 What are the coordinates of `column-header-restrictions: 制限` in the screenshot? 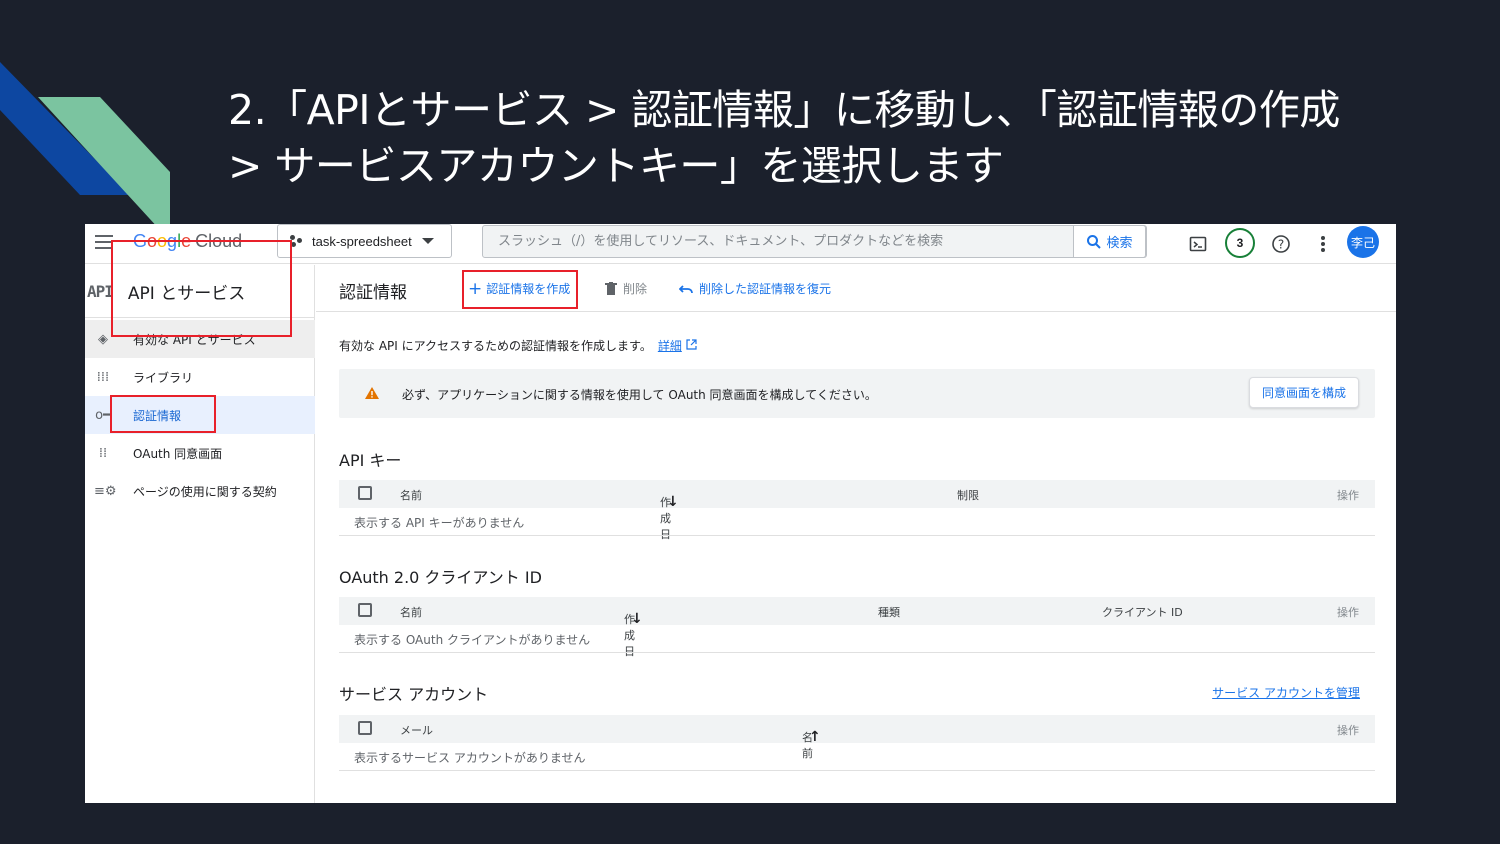 It's located at (968, 495).